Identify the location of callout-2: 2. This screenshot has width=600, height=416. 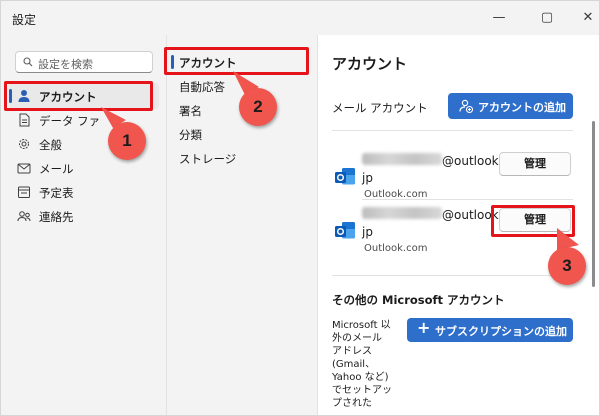
(258, 107).